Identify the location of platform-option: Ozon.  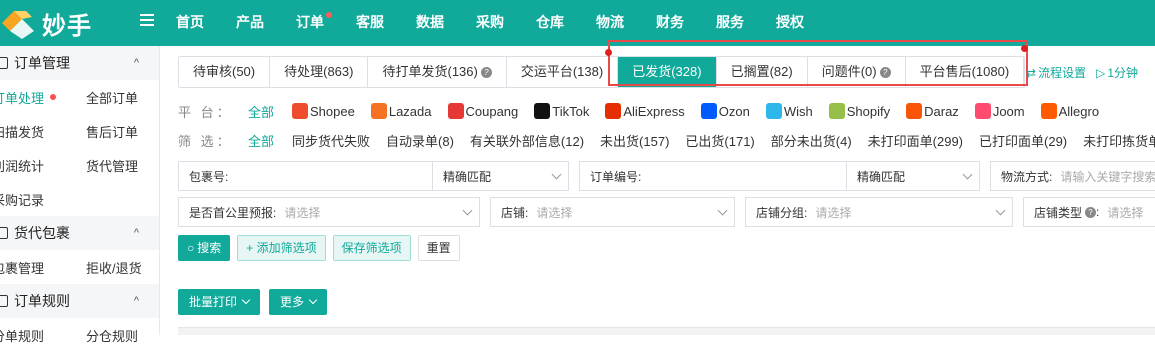
(725, 111).